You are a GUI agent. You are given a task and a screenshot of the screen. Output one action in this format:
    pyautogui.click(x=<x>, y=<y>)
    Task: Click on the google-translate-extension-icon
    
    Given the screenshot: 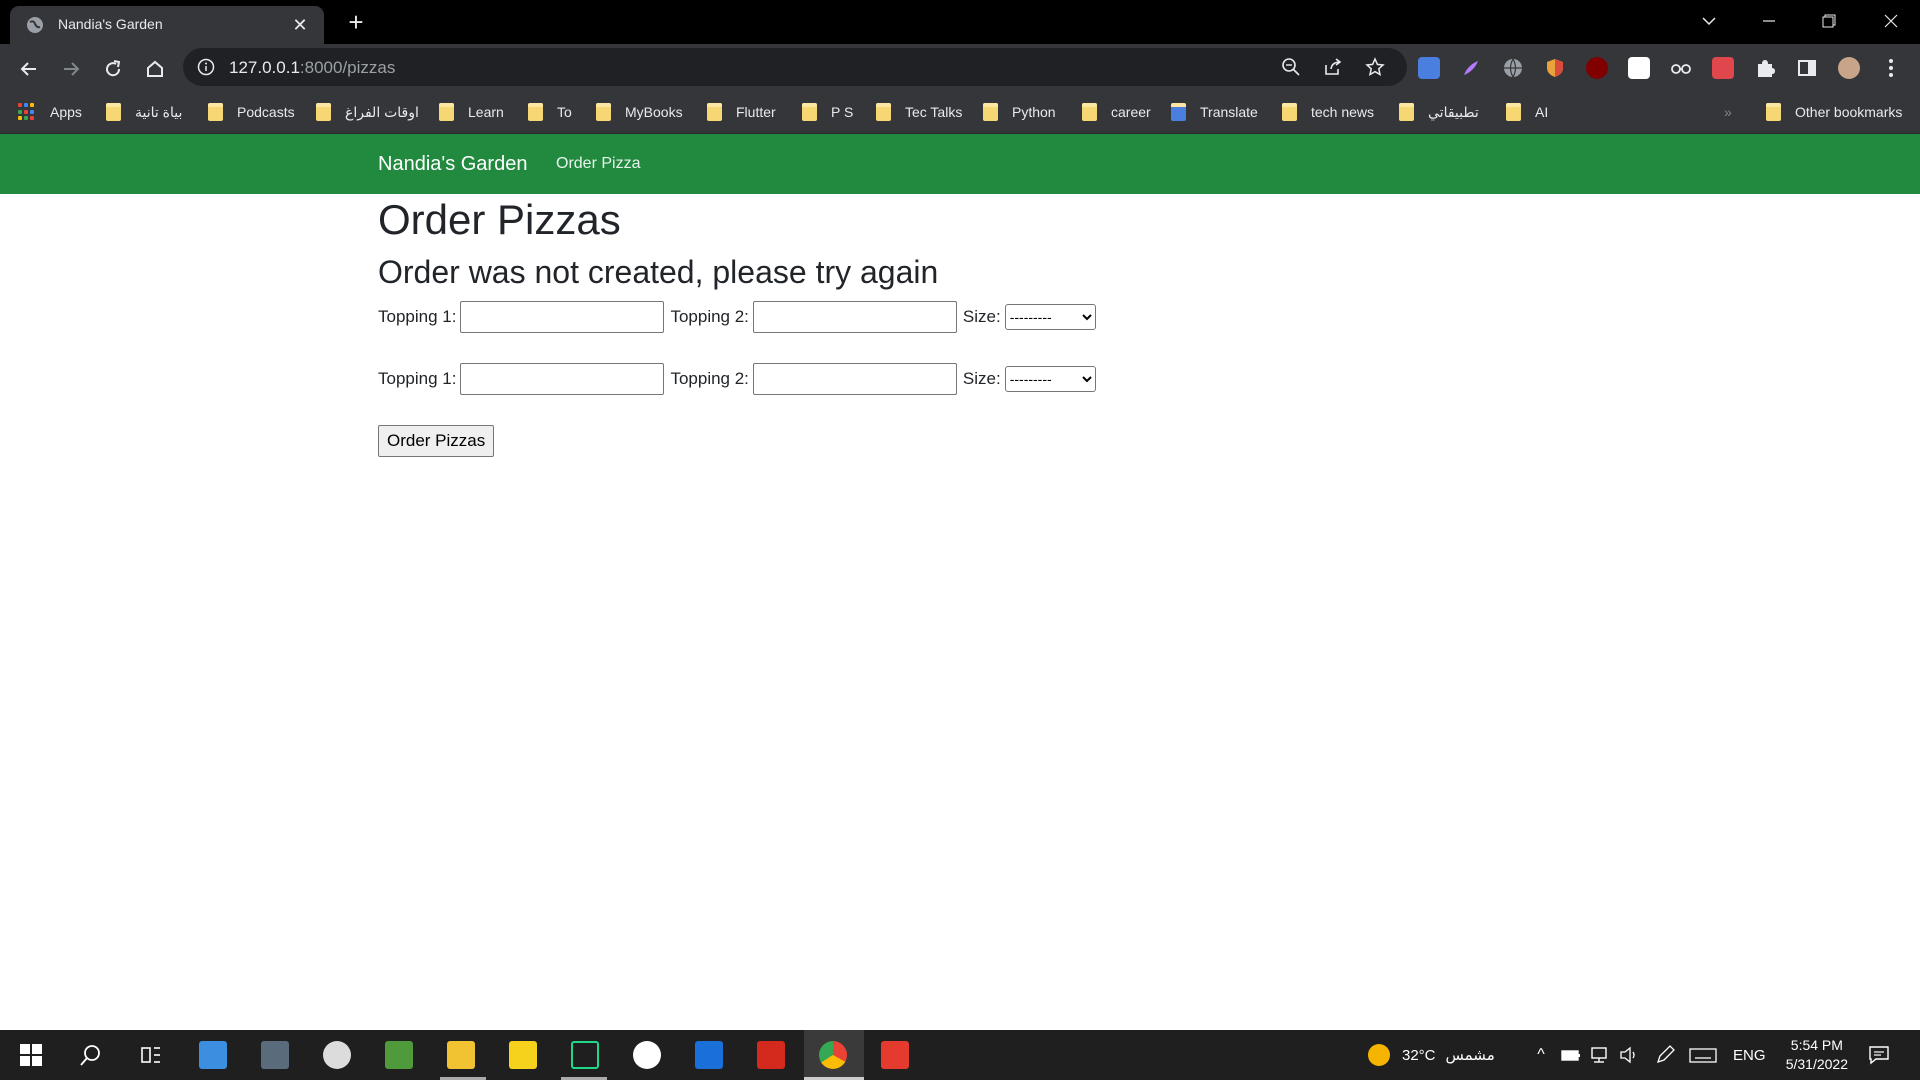 What is the action you would take?
    pyautogui.click(x=1429, y=68)
    